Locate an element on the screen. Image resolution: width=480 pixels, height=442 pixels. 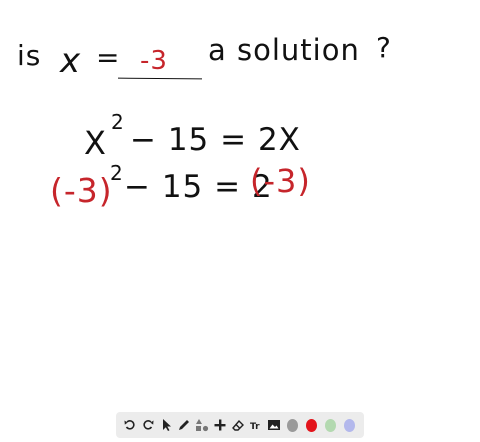
text-icon: Tr is located at coordinates (256, 425).